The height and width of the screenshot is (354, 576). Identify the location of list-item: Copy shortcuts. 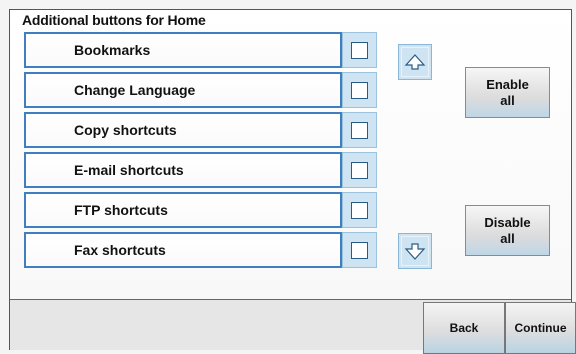
(201, 132).